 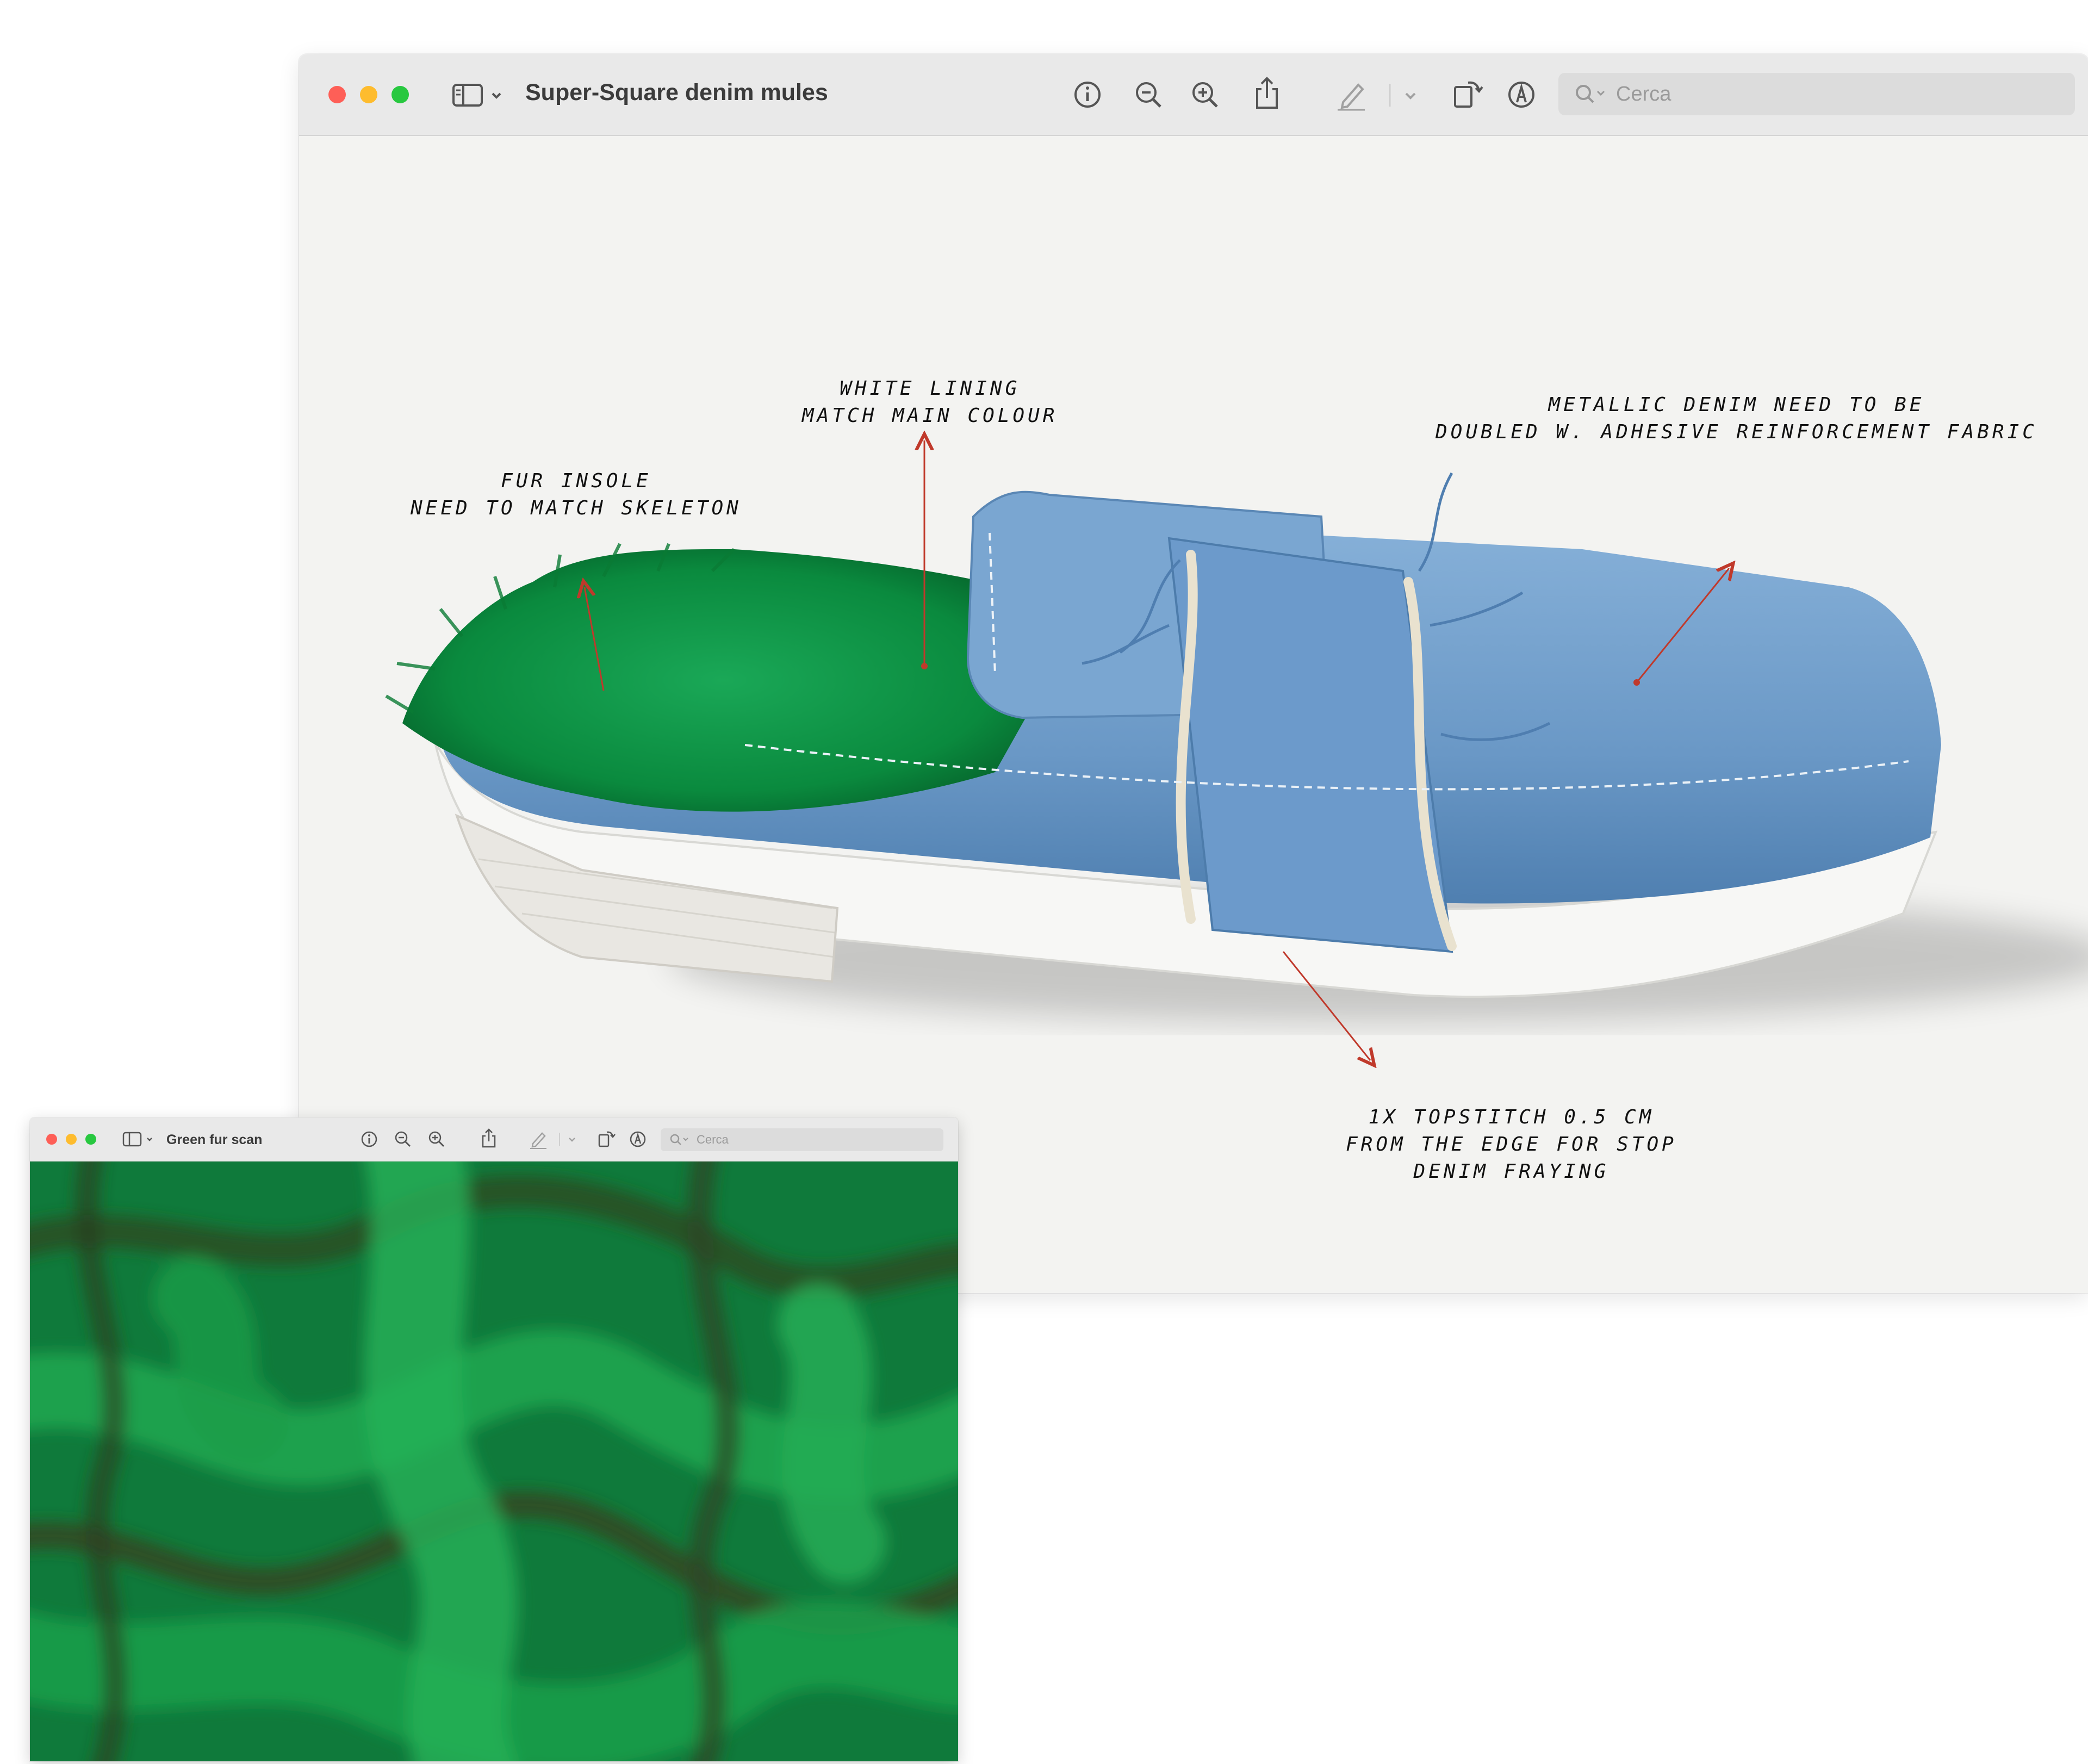 What do you see at coordinates (930, 402) in the screenshot?
I see `annotation-white-lining: WHITE LINING MATCH MAIN COLOUR` at bounding box center [930, 402].